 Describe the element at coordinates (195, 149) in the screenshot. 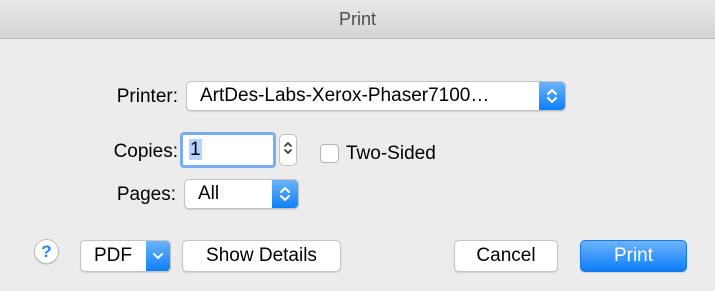

I see `copies-value: 1` at that location.